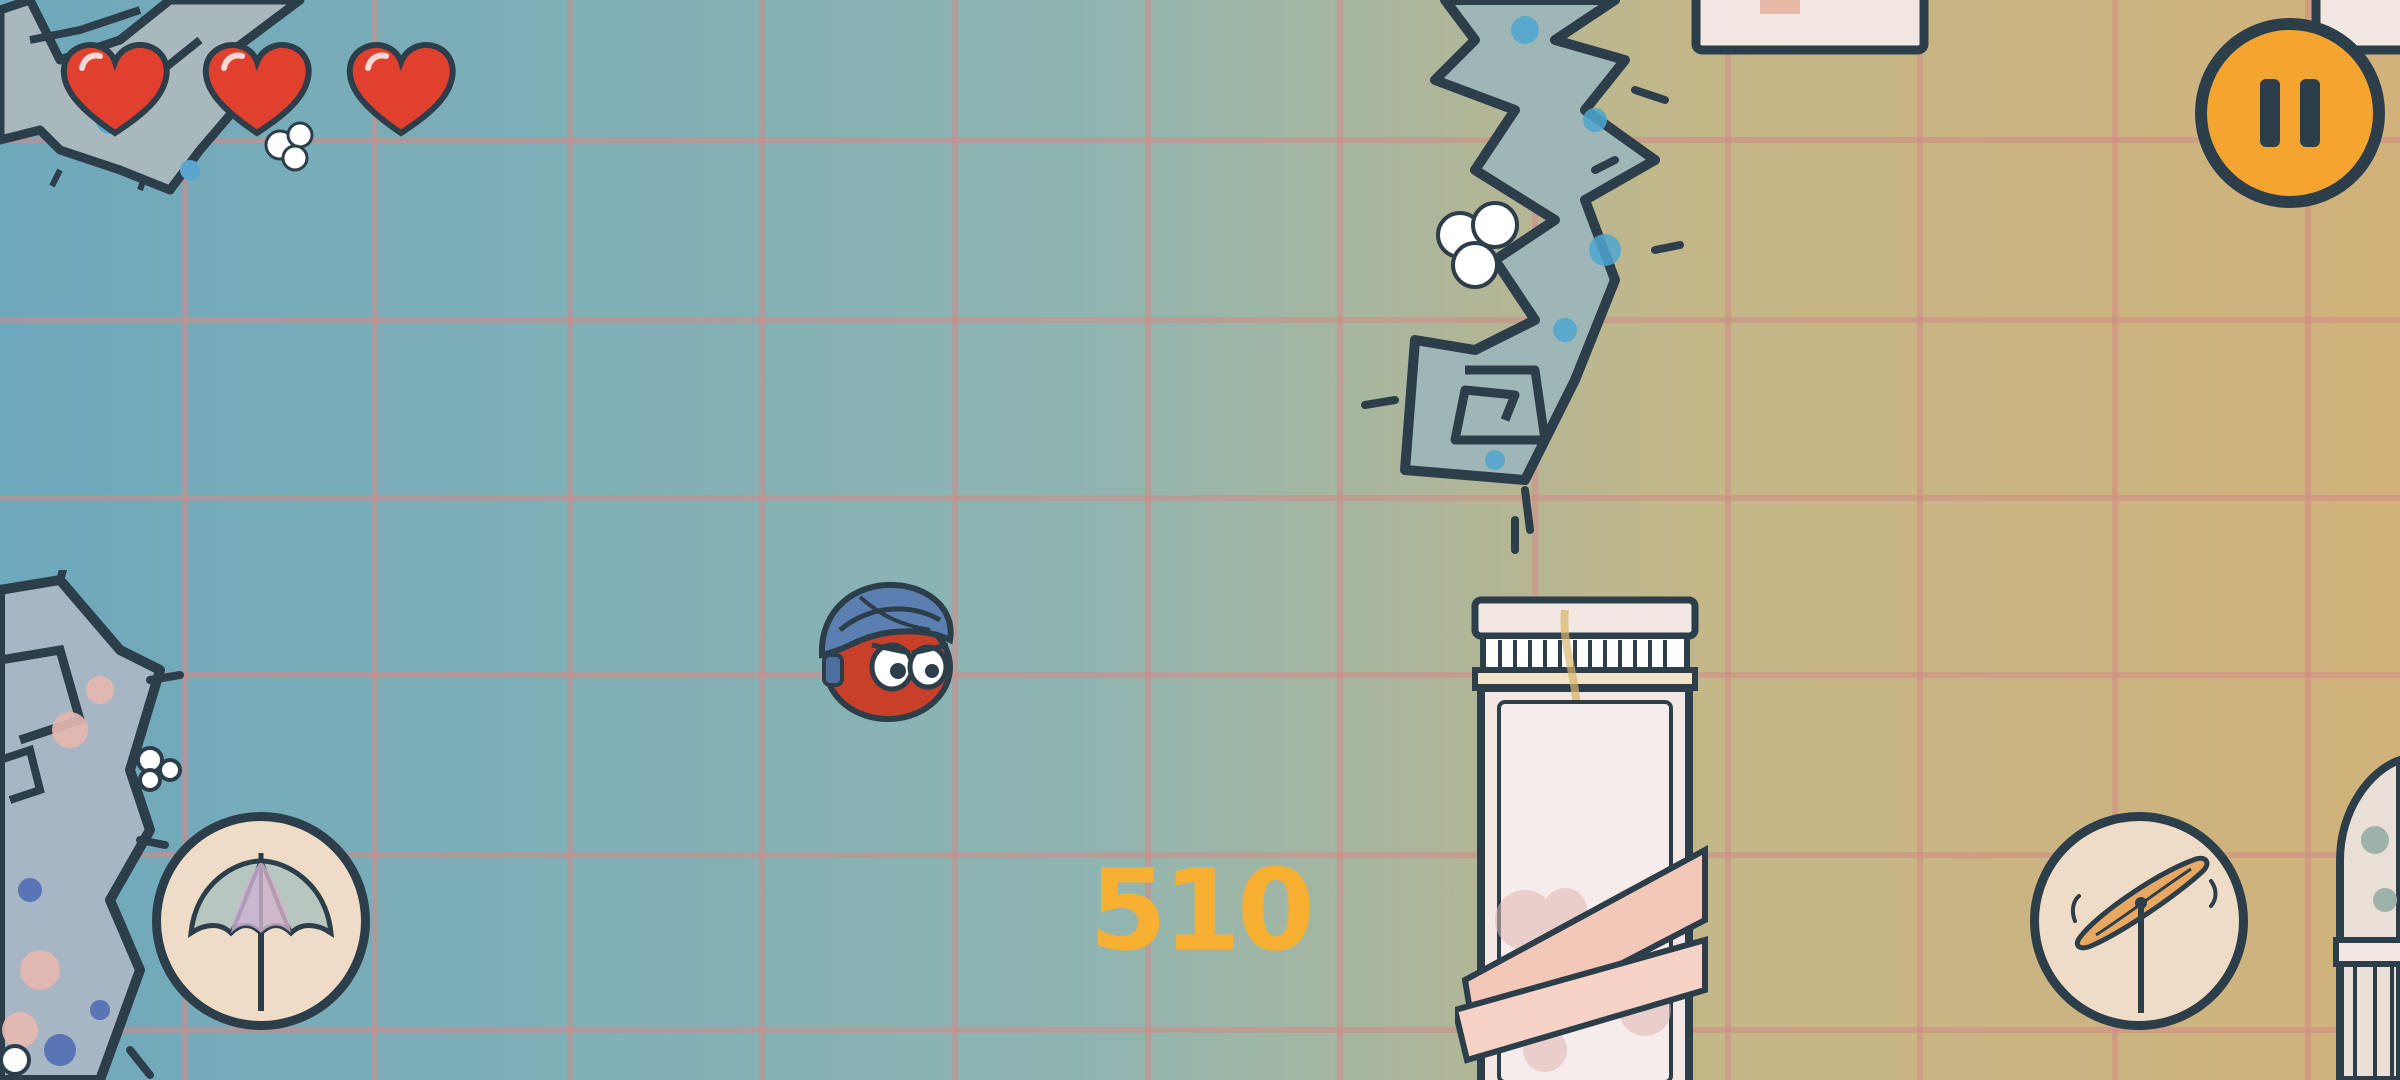 This screenshot has height=1080, width=2400. What do you see at coordinates (261, 932) in the screenshot?
I see `umbrella-icon` at bounding box center [261, 932].